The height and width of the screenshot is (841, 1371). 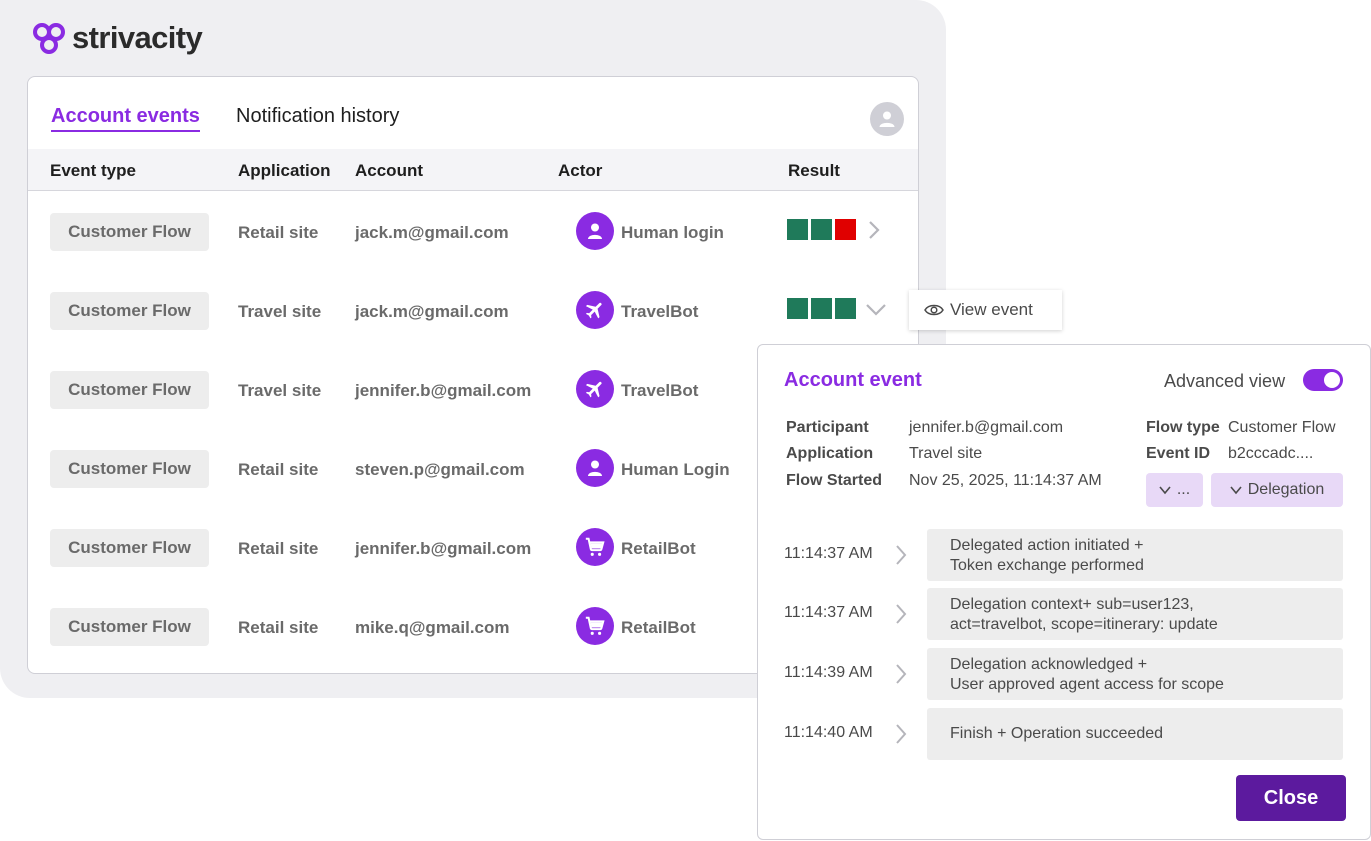 I want to click on participant-value: jennifer.b@gmail.com, so click(x=986, y=427).